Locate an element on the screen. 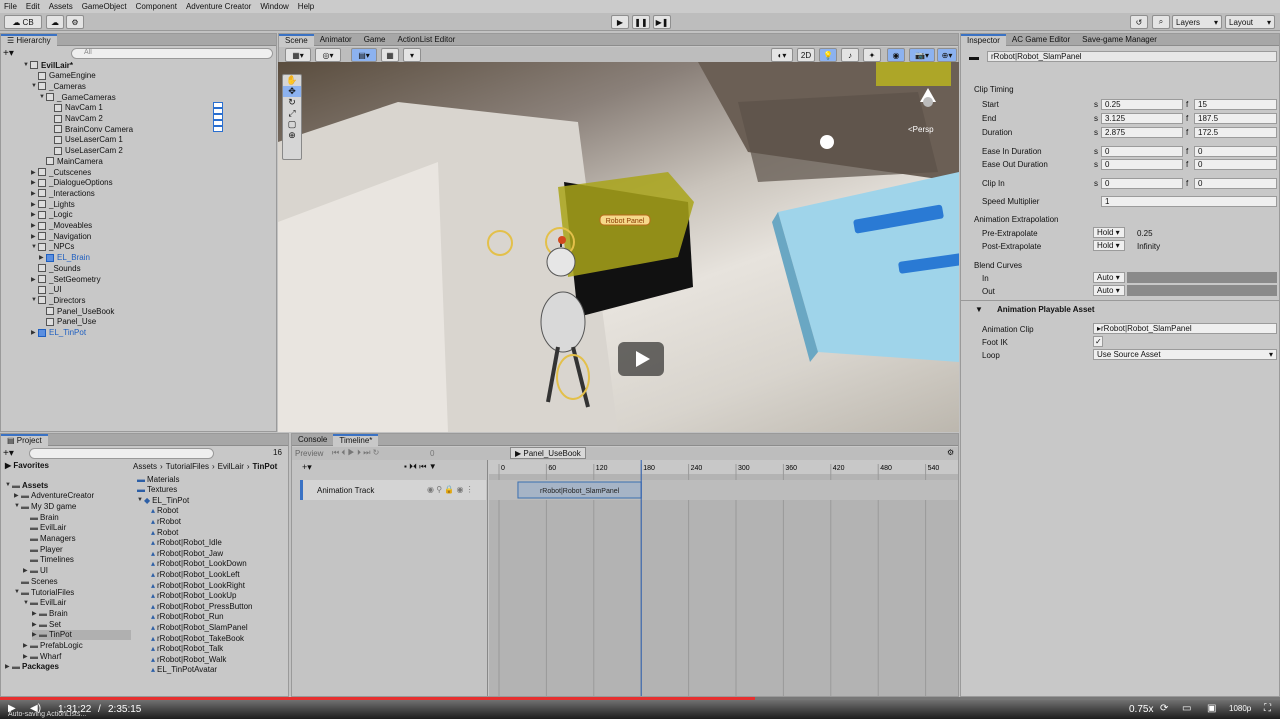  hierarchy-item: ▼ EvilLair* is located at coordinates (48, 65).